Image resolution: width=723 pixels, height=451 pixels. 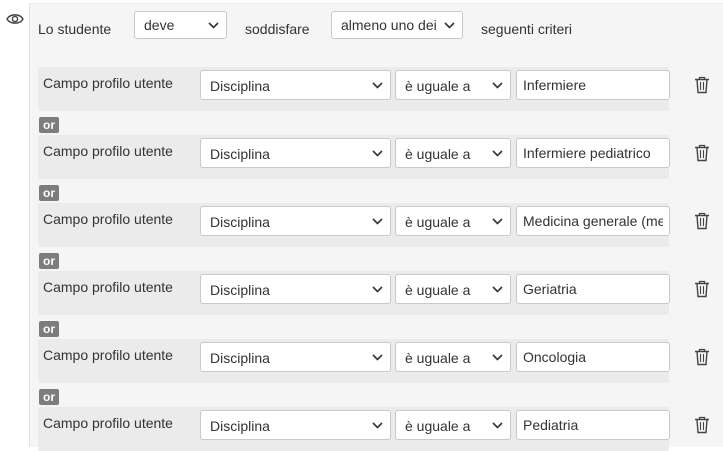 I want to click on header-suffix-text: seguenti criteri, so click(x=527, y=29).